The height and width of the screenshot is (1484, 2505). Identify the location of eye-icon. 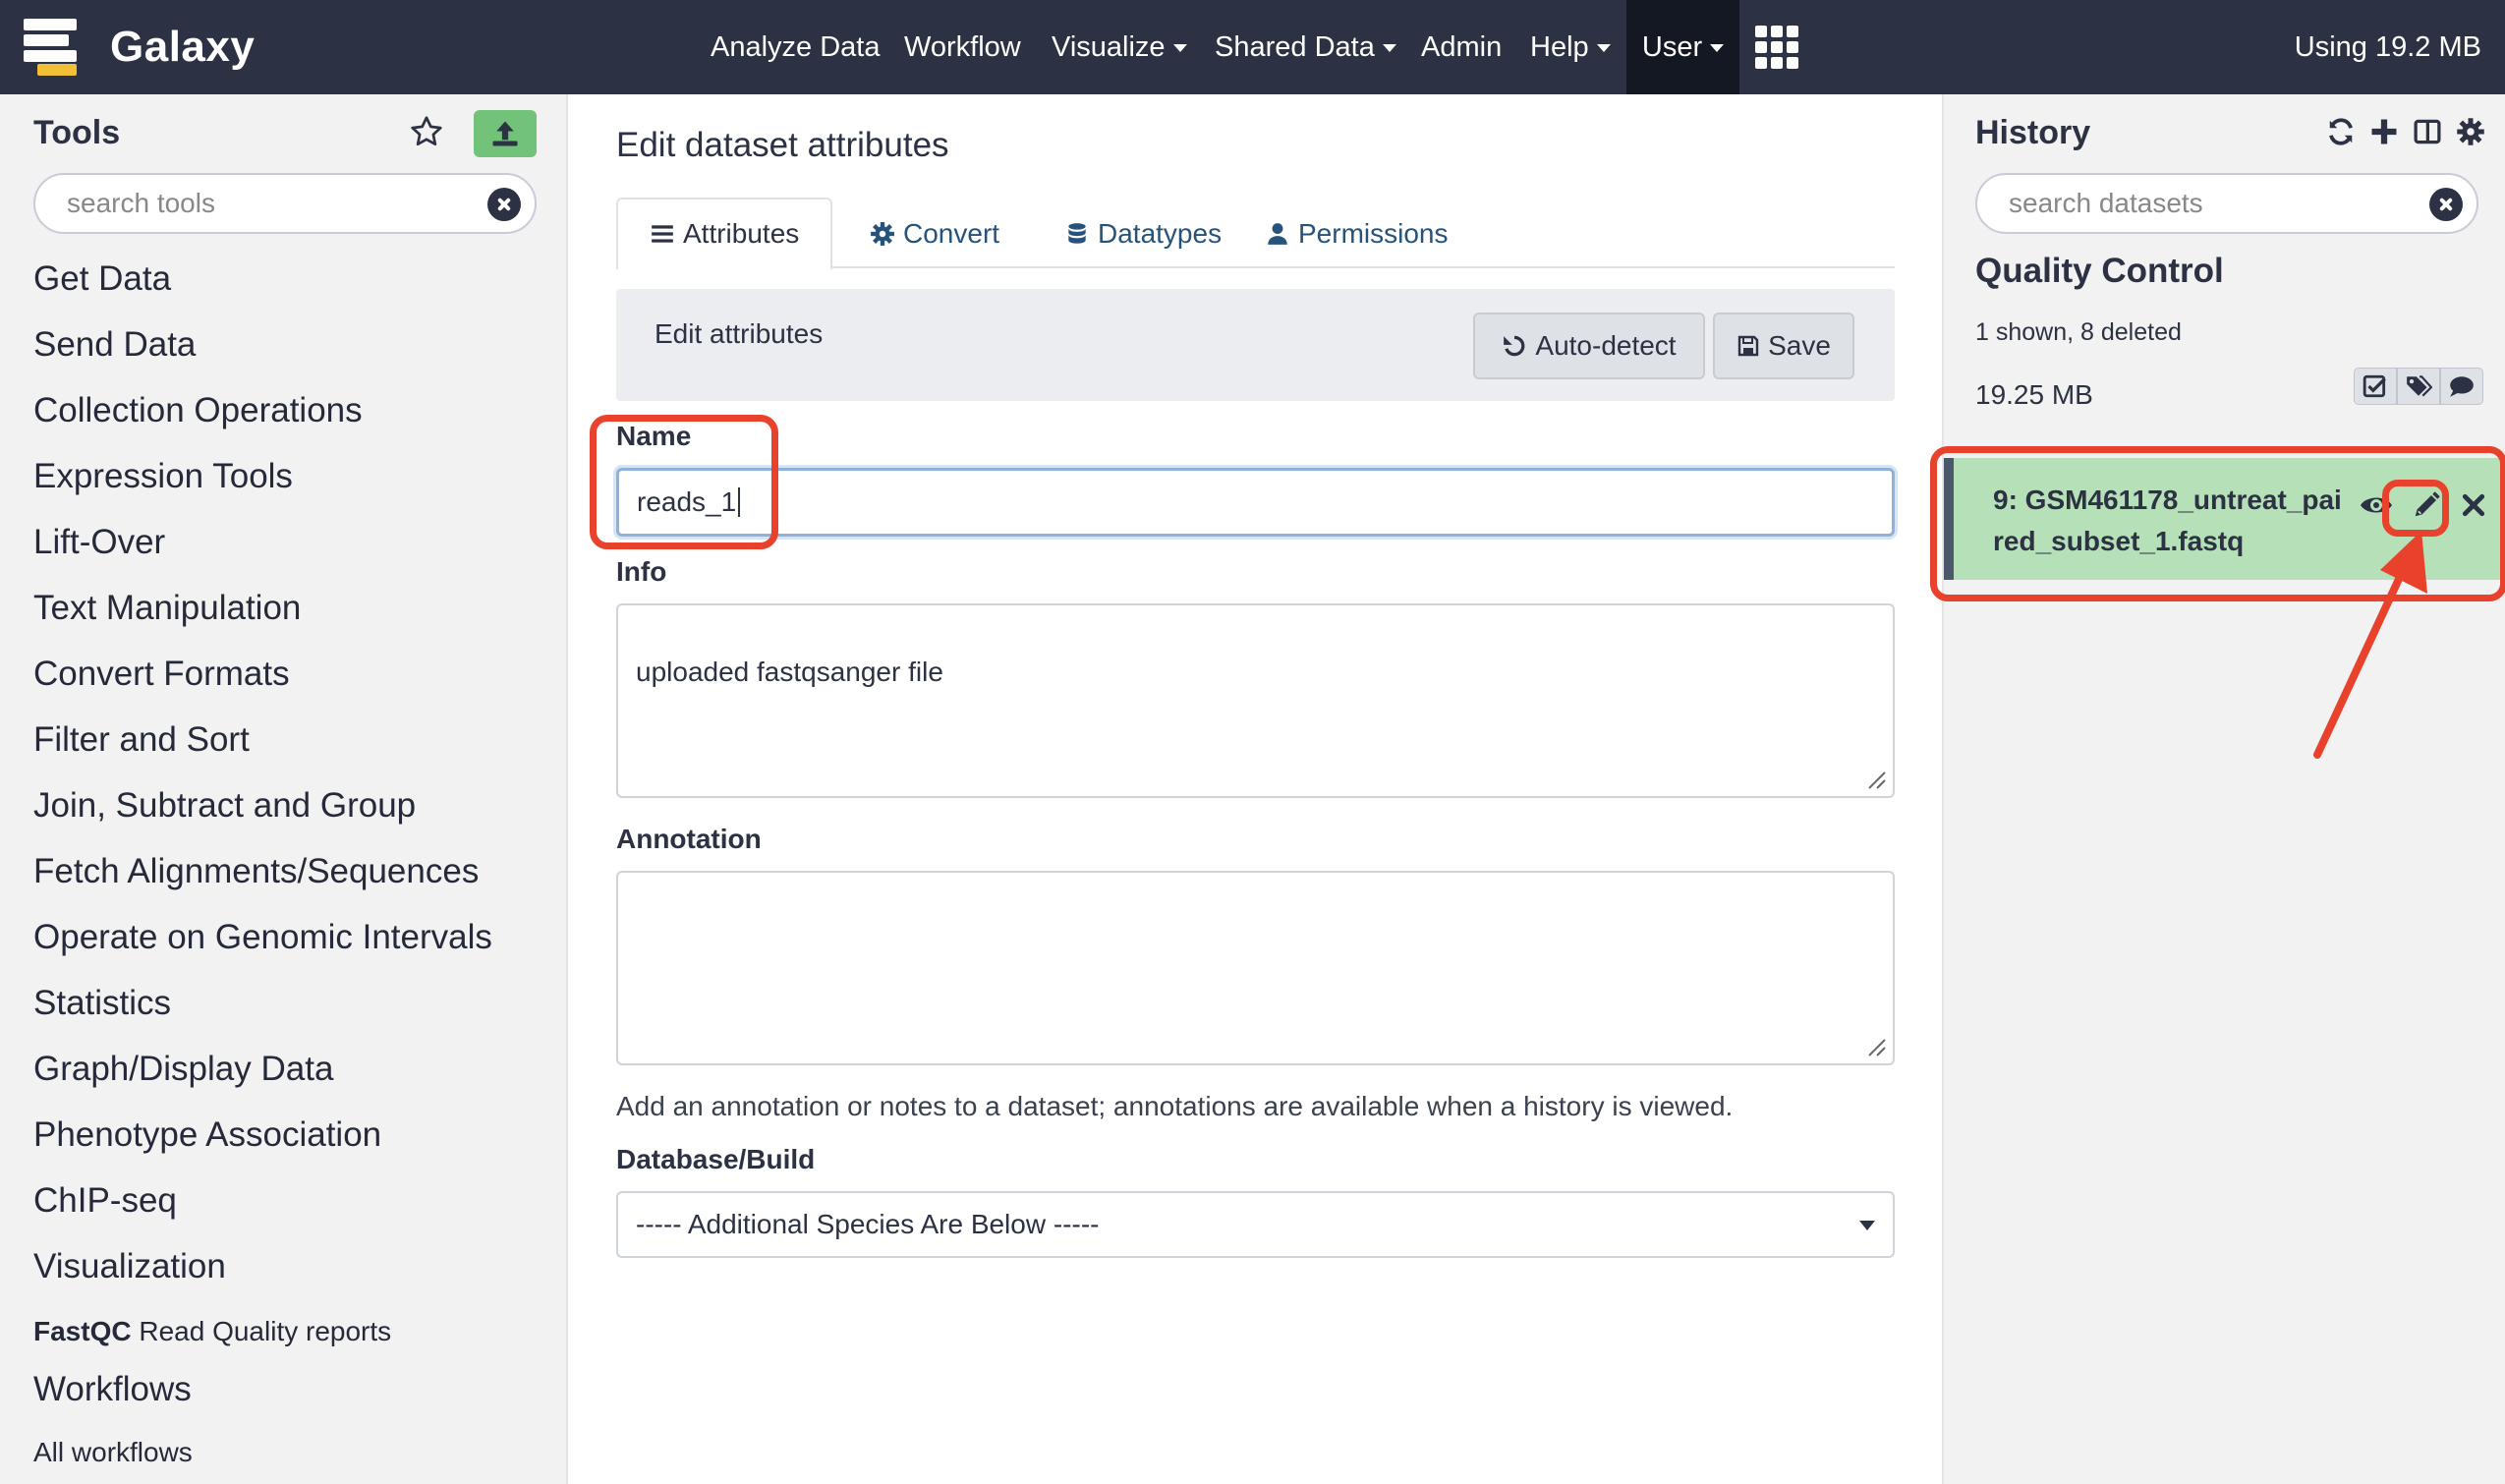
(2376, 505).